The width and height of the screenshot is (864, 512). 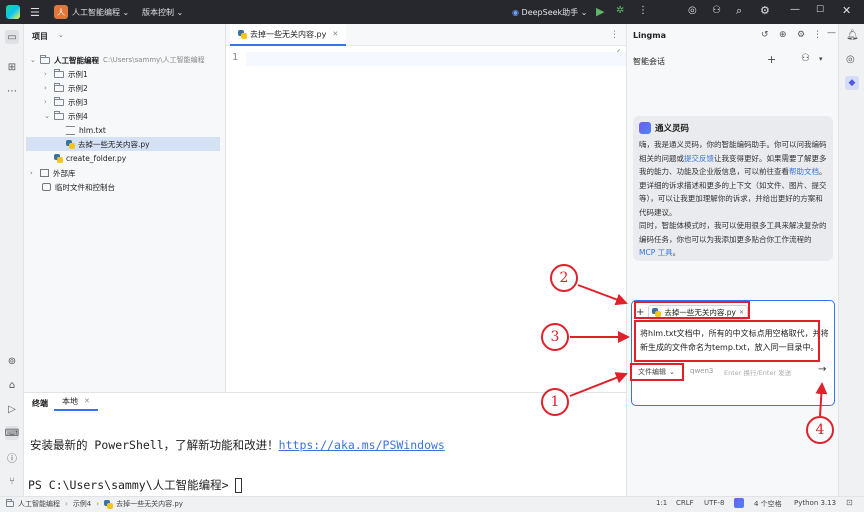 I want to click on callout-2: 2, so click(x=564, y=278).